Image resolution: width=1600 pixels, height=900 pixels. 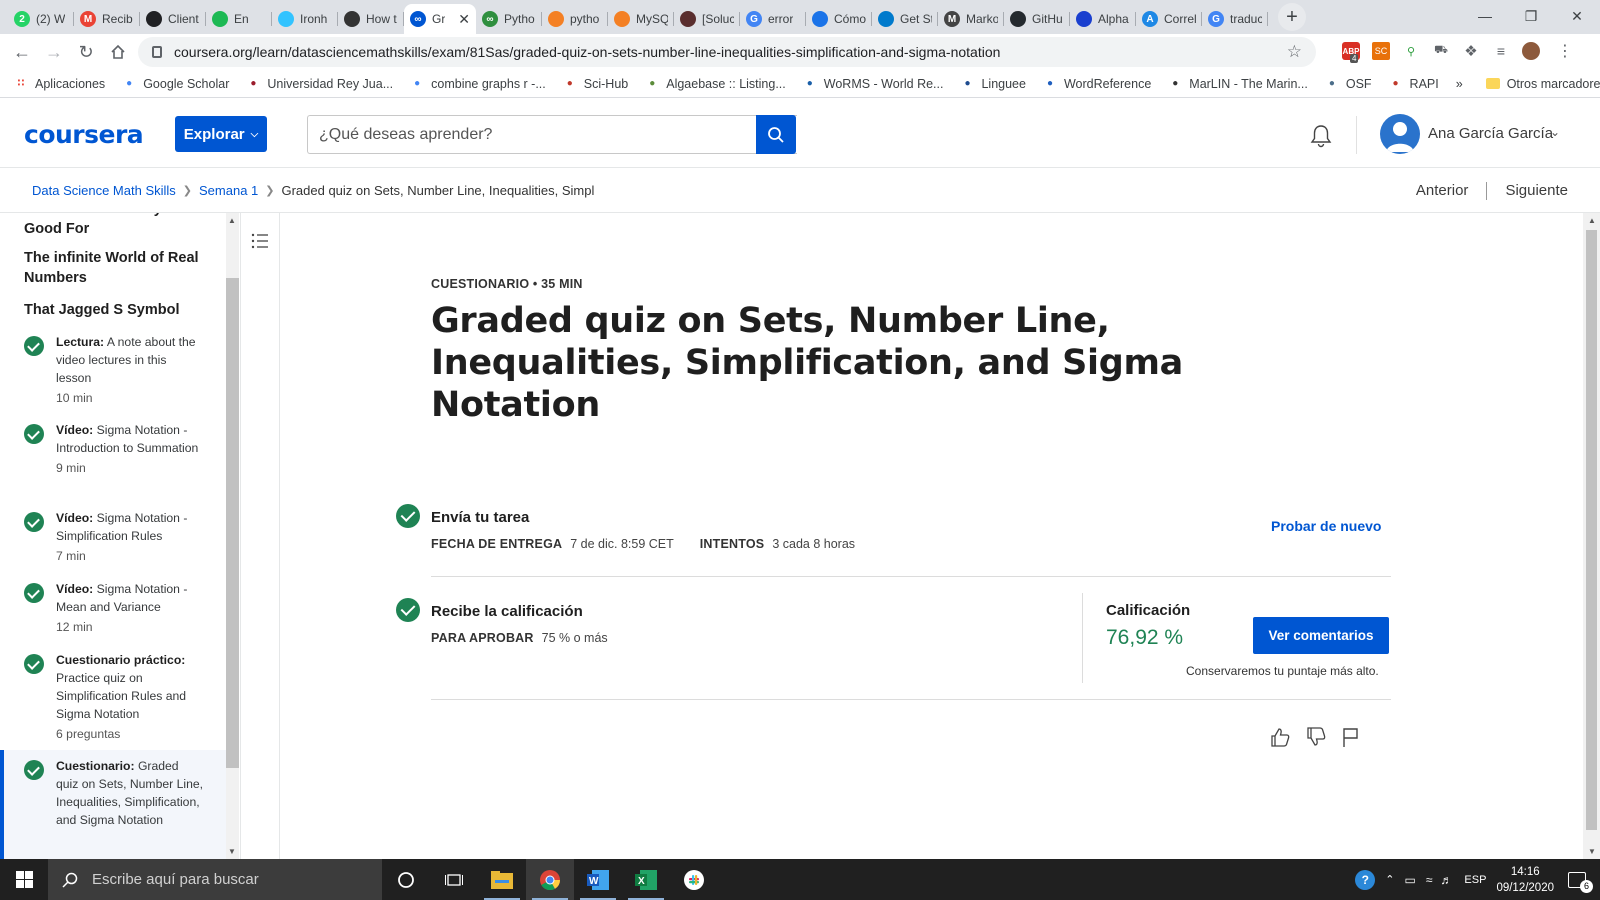 What do you see at coordinates (509, 19) in the screenshot?
I see `browser-tab: ∞ Pytho` at bounding box center [509, 19].